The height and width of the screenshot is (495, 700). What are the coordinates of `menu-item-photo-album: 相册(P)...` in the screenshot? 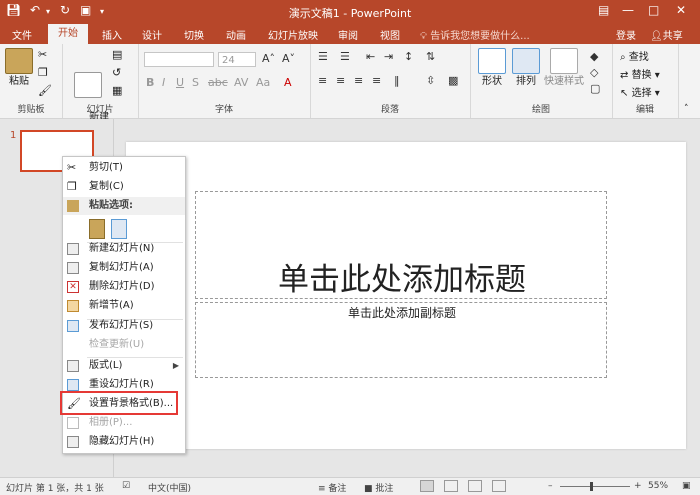 It's located at (124, 423).